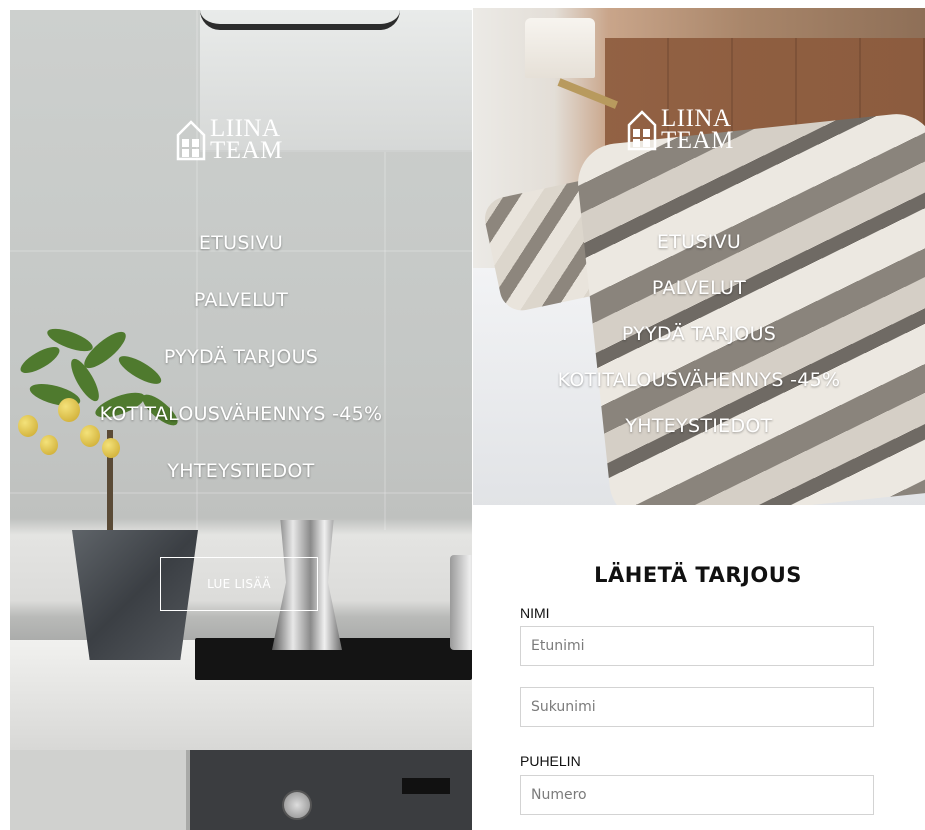  What do you see at coordinates (698, 575) in the screenshot?
I see `form-title: LÄHETÄ TARJOUS` at bounding box center [698, 575].